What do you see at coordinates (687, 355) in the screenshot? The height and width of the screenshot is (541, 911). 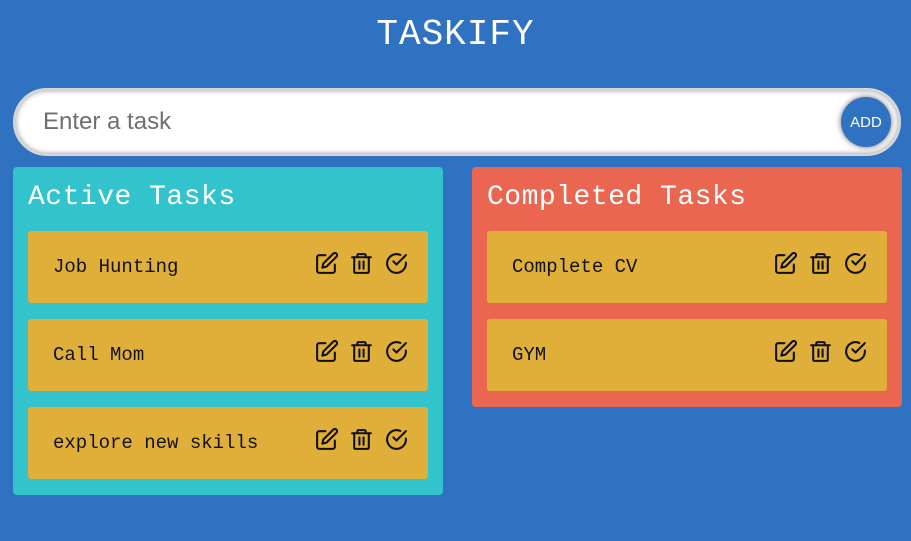 I see `task-card: GYM` at bounding box center [687, 355].